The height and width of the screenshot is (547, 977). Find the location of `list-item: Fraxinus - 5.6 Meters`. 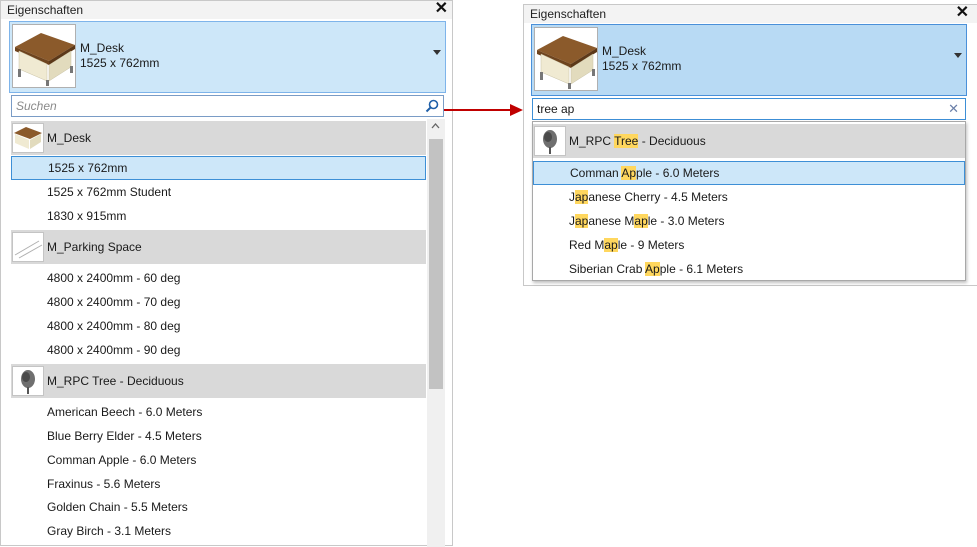

list-item: Fraxinus - 5.6 Meters is located at coordinates (218, 484).